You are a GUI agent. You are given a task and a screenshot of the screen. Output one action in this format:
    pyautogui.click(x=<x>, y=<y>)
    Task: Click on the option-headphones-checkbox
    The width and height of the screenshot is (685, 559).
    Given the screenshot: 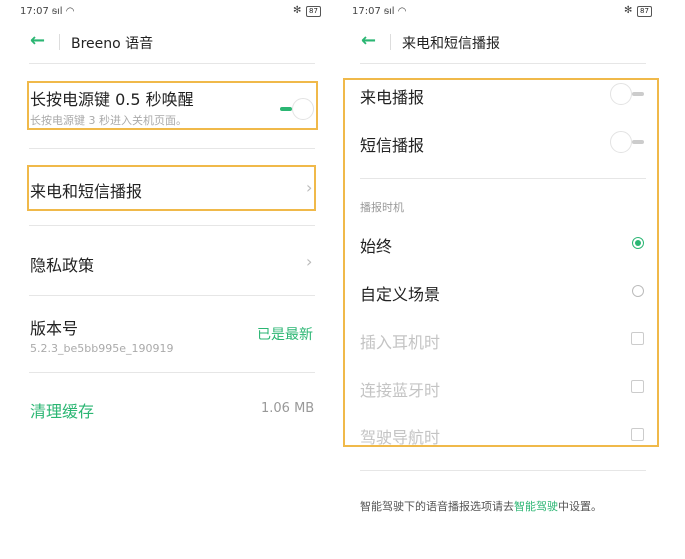 What is the action you would take?
    pyautogui.click(x=637, y=338)
    